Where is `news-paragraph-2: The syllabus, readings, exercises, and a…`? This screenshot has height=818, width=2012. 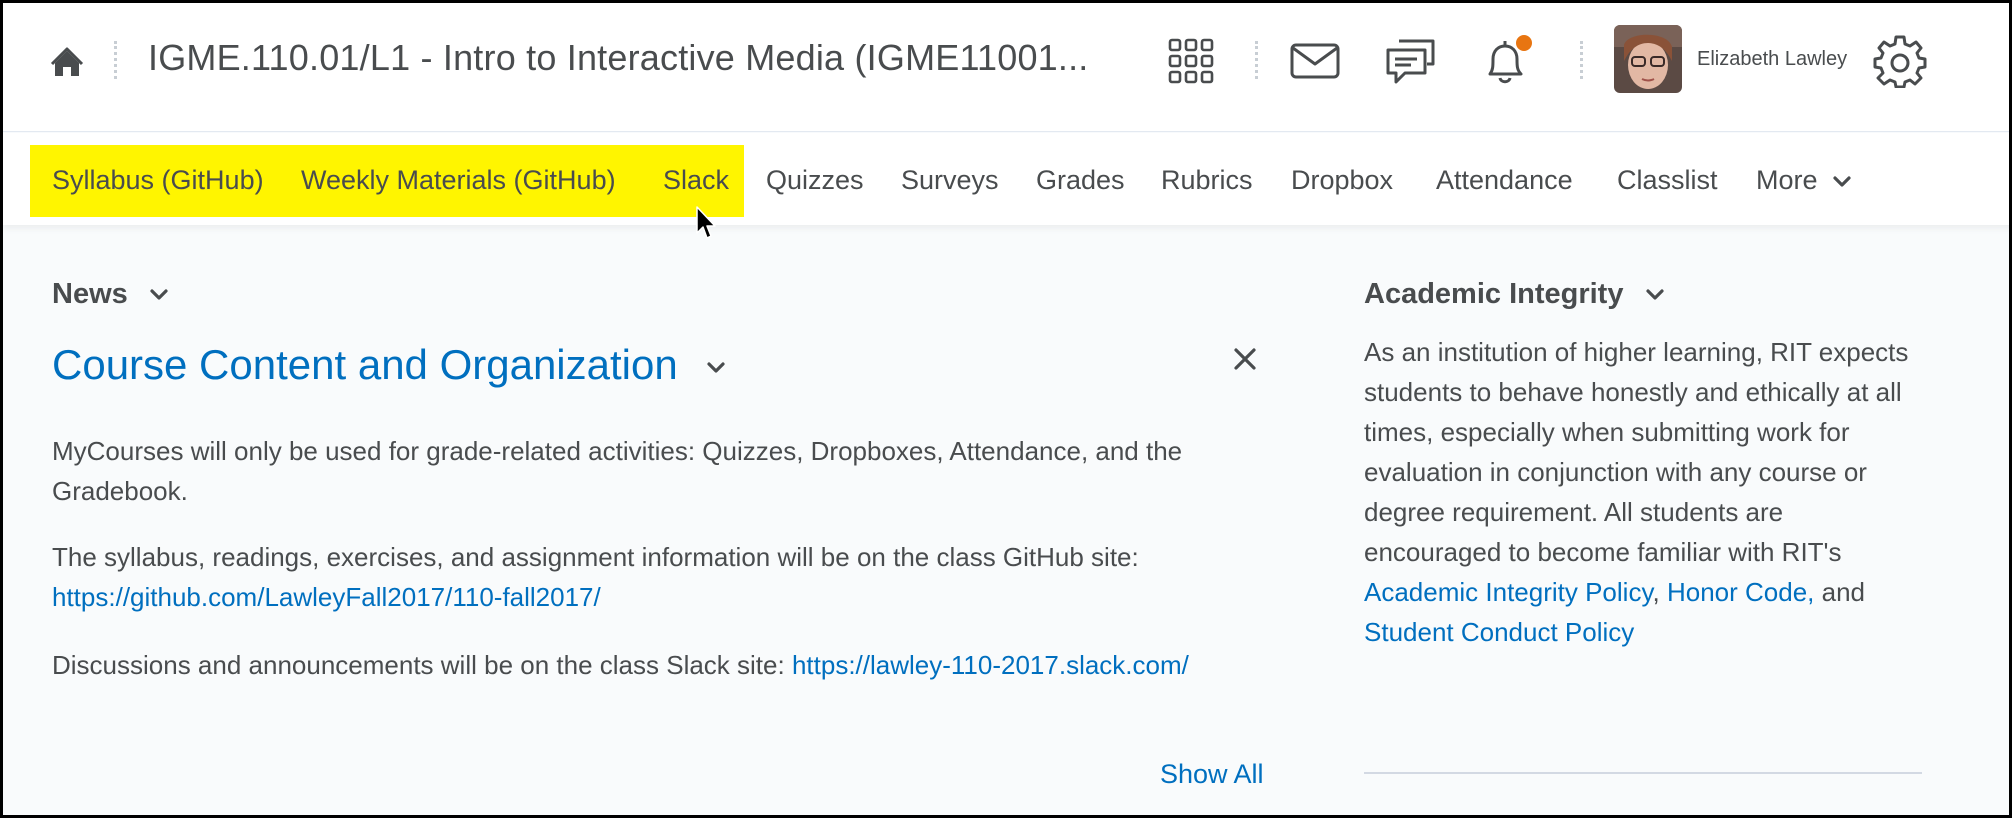
news-paragraph-2: The syllabus, readings, exercises, and a… is located at coordinates (672, 577).